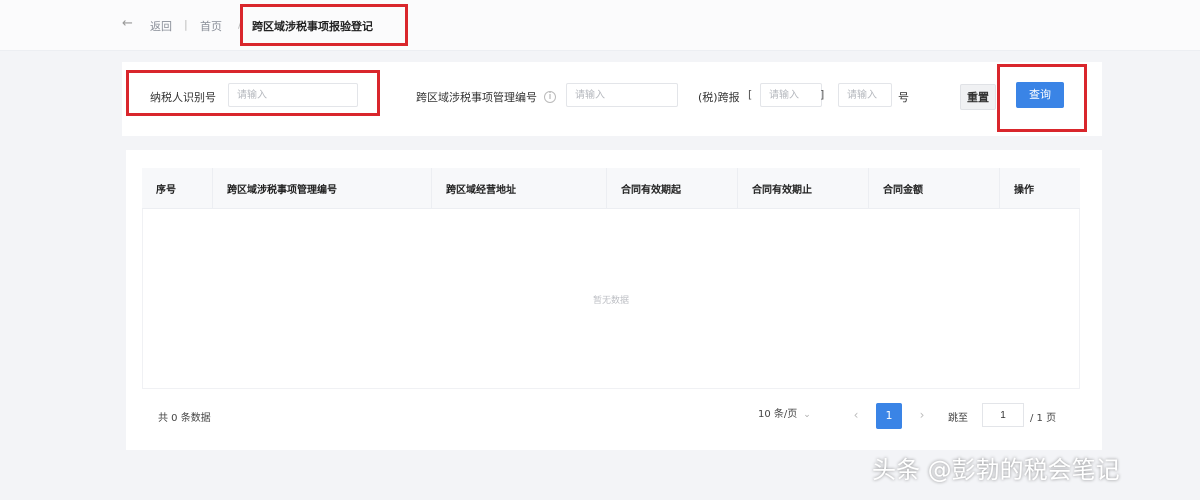  Describe the element at coordinates (1003, 415) in the screenshot. I see `jump-page-input` at that location.